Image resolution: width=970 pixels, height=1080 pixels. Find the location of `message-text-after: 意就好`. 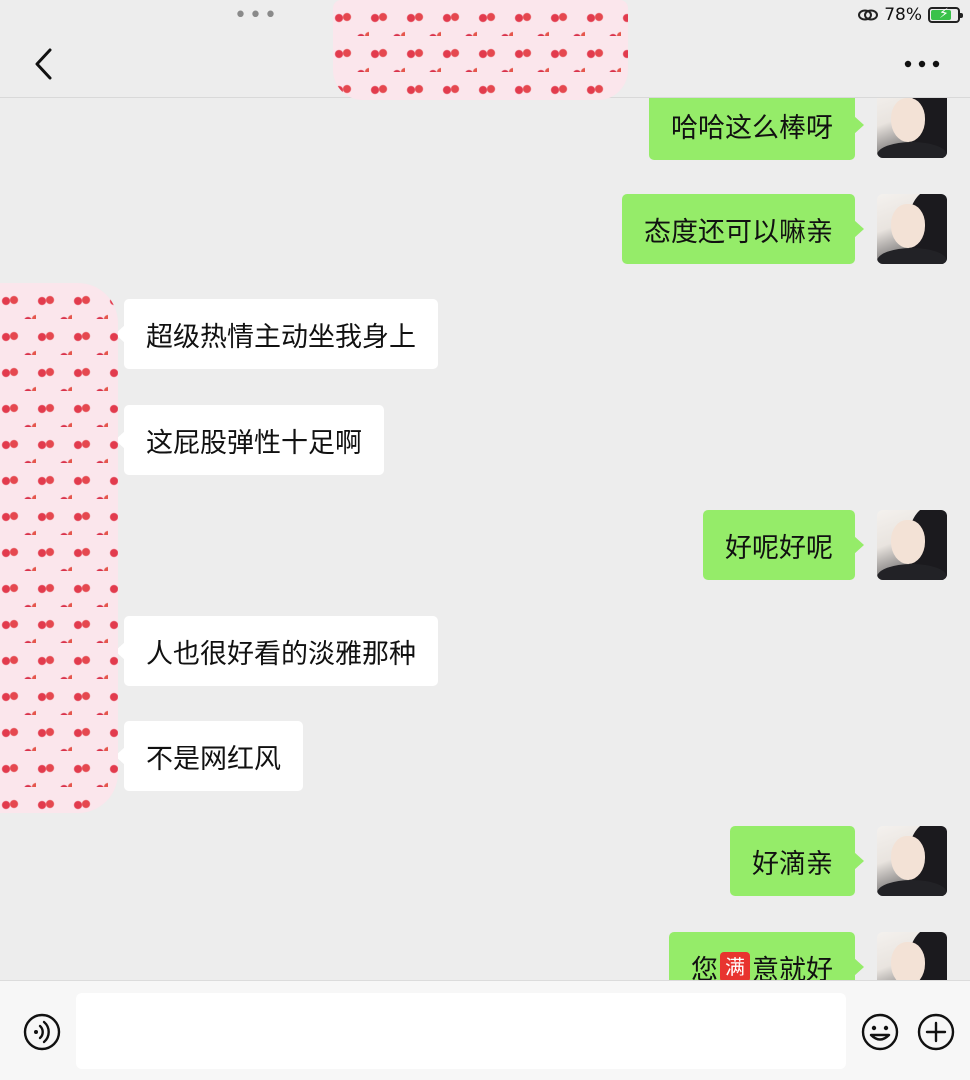

message-text-after: 意就好 is located at coordinates (792, 967).